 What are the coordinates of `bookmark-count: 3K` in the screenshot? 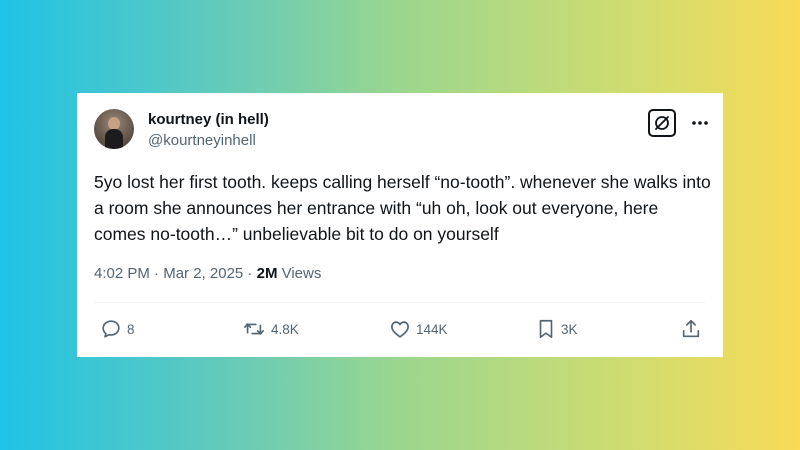 It's located at (569, 329).